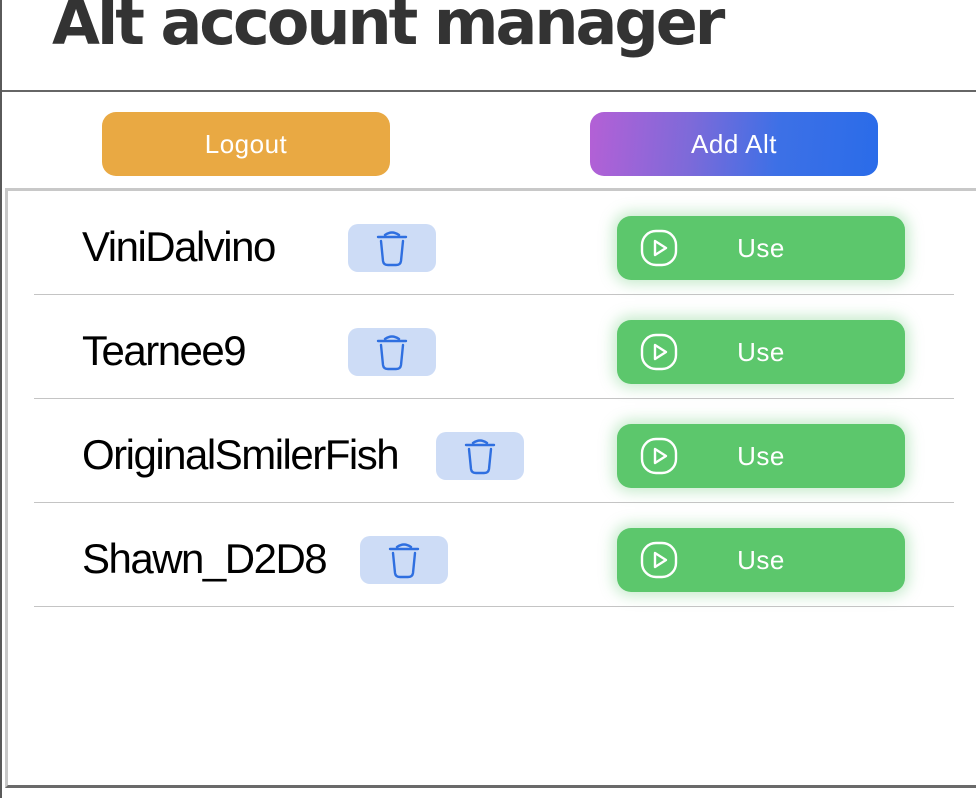 This screenshot has height=798, width=976. I want to click on account-row: ViniDalvino Use, so click(492, 243).